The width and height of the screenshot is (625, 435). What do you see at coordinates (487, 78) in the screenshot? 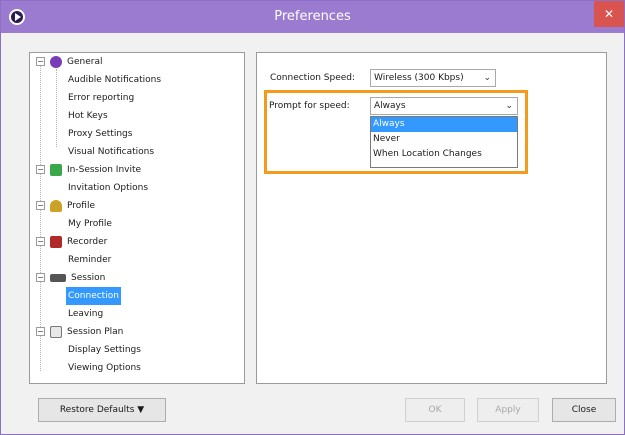
I see `chevron-down-icon: ⌄` at bounding box center [487, 78].